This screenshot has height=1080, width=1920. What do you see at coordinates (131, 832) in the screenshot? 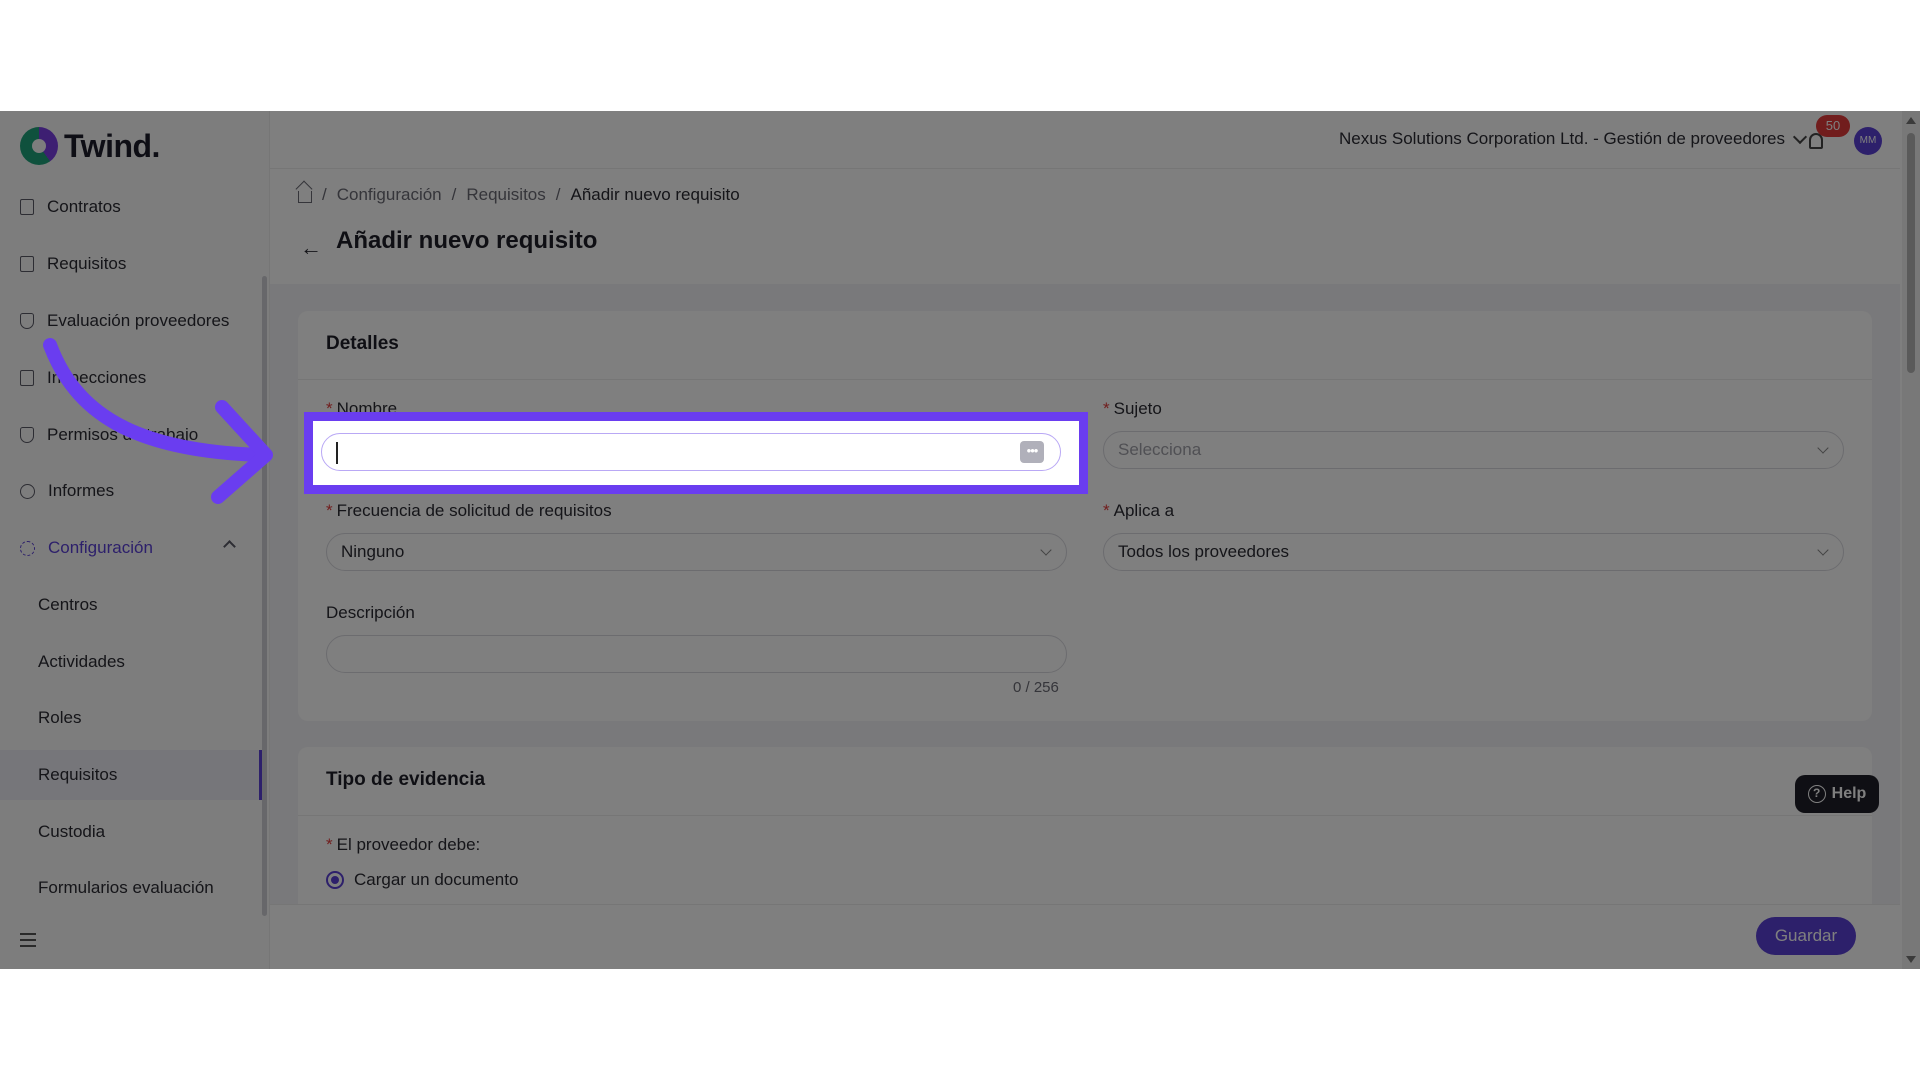
I see `sidebar-subitem-custodia: Custodia` at bounding box center [131, 832].